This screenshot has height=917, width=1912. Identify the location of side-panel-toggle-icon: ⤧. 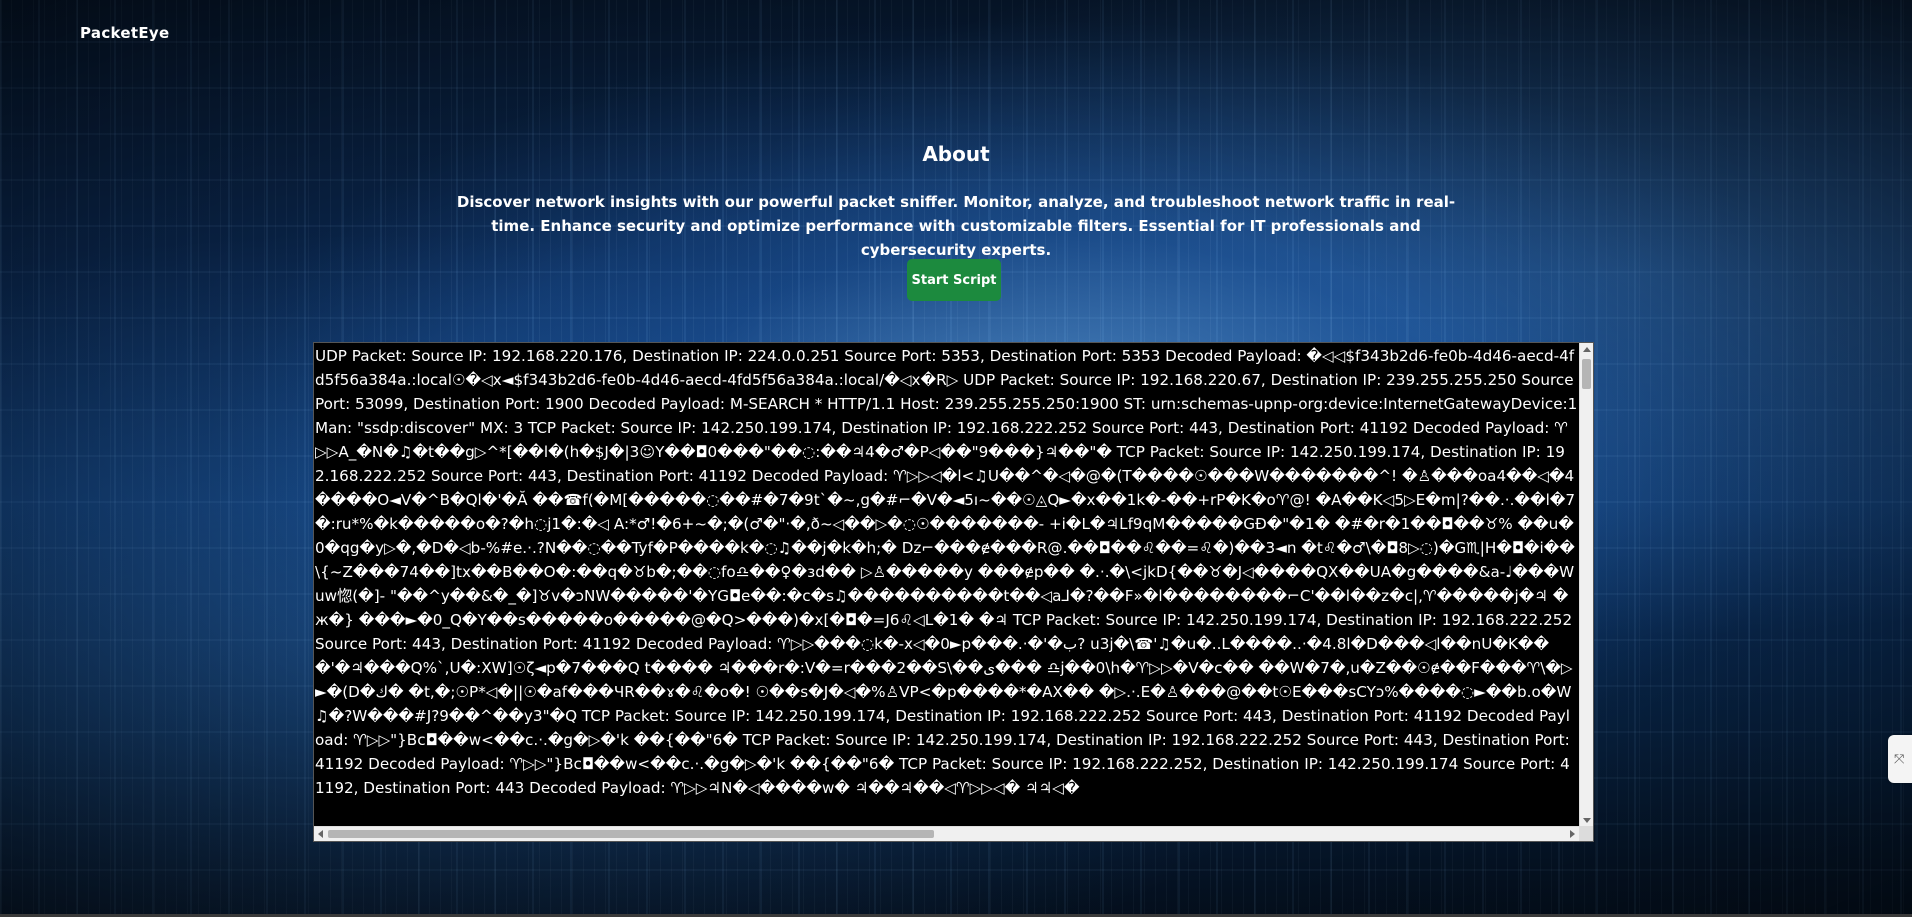
(1899, 759).